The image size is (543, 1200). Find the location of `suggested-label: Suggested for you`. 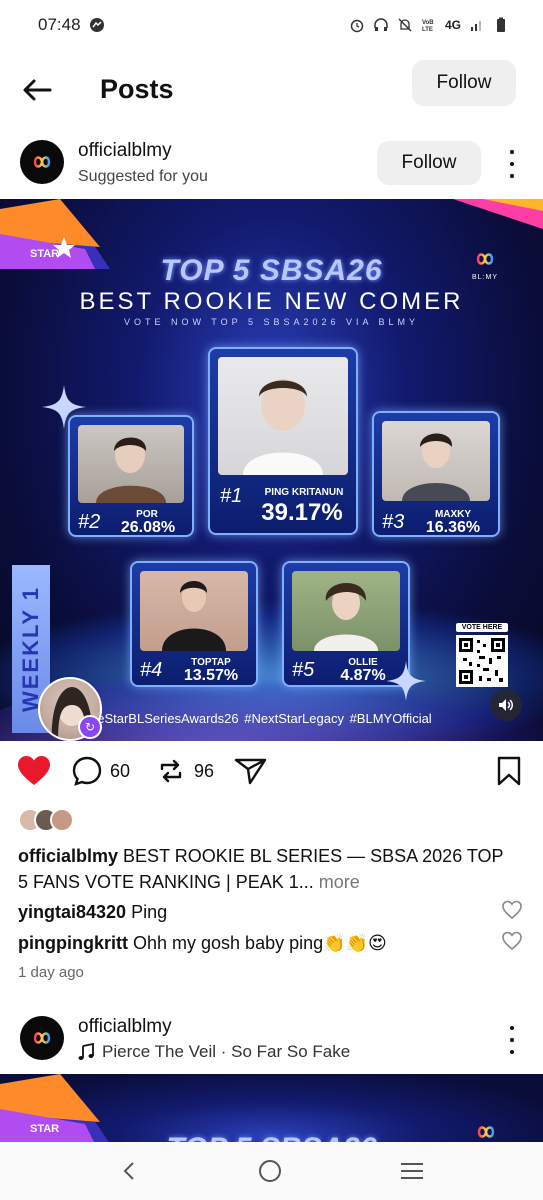

suggested-label: Suggested for you is located at coordinates (143, 176).